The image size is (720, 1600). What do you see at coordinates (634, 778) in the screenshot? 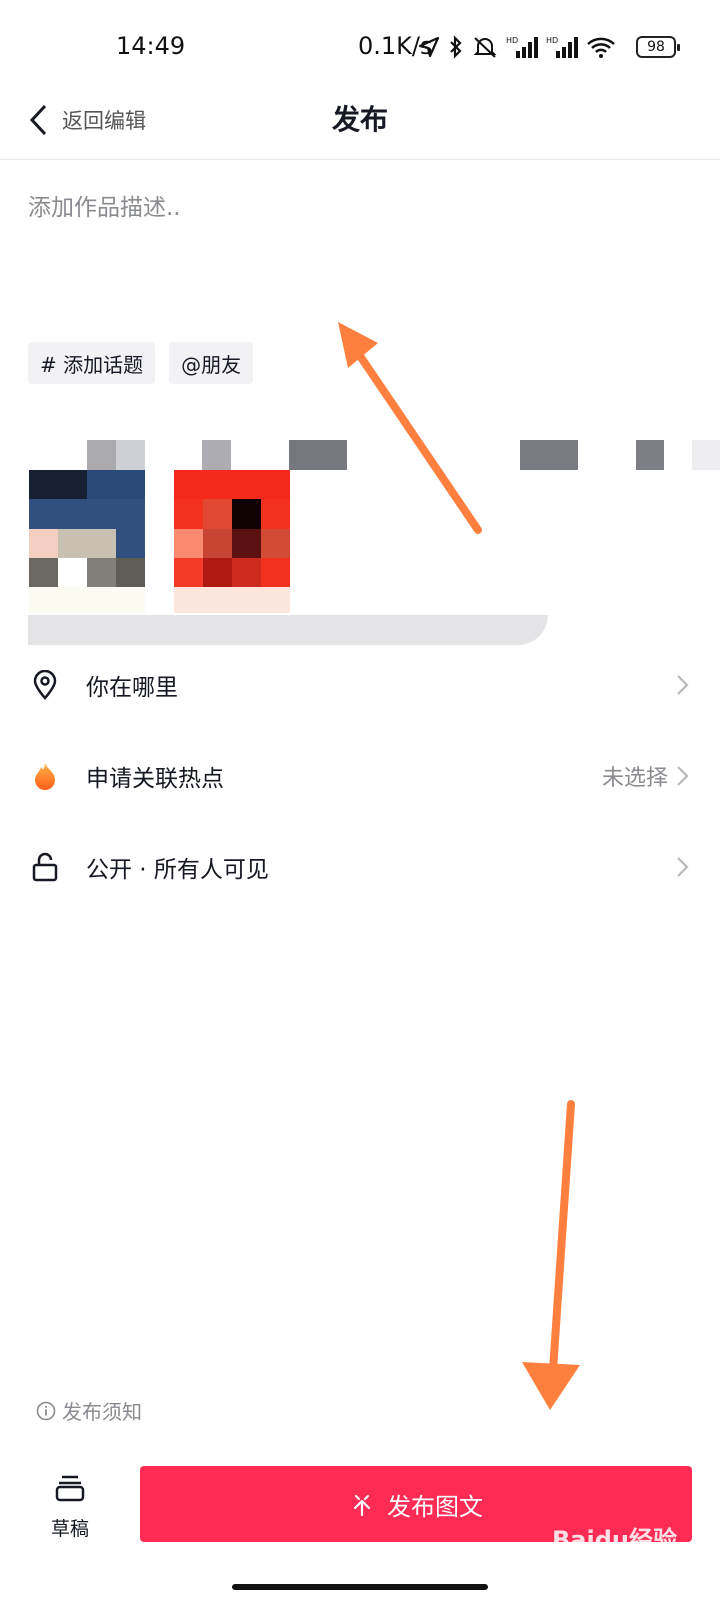
I see `hot-topic-value: 未选择` at bounding box center [634, 778].